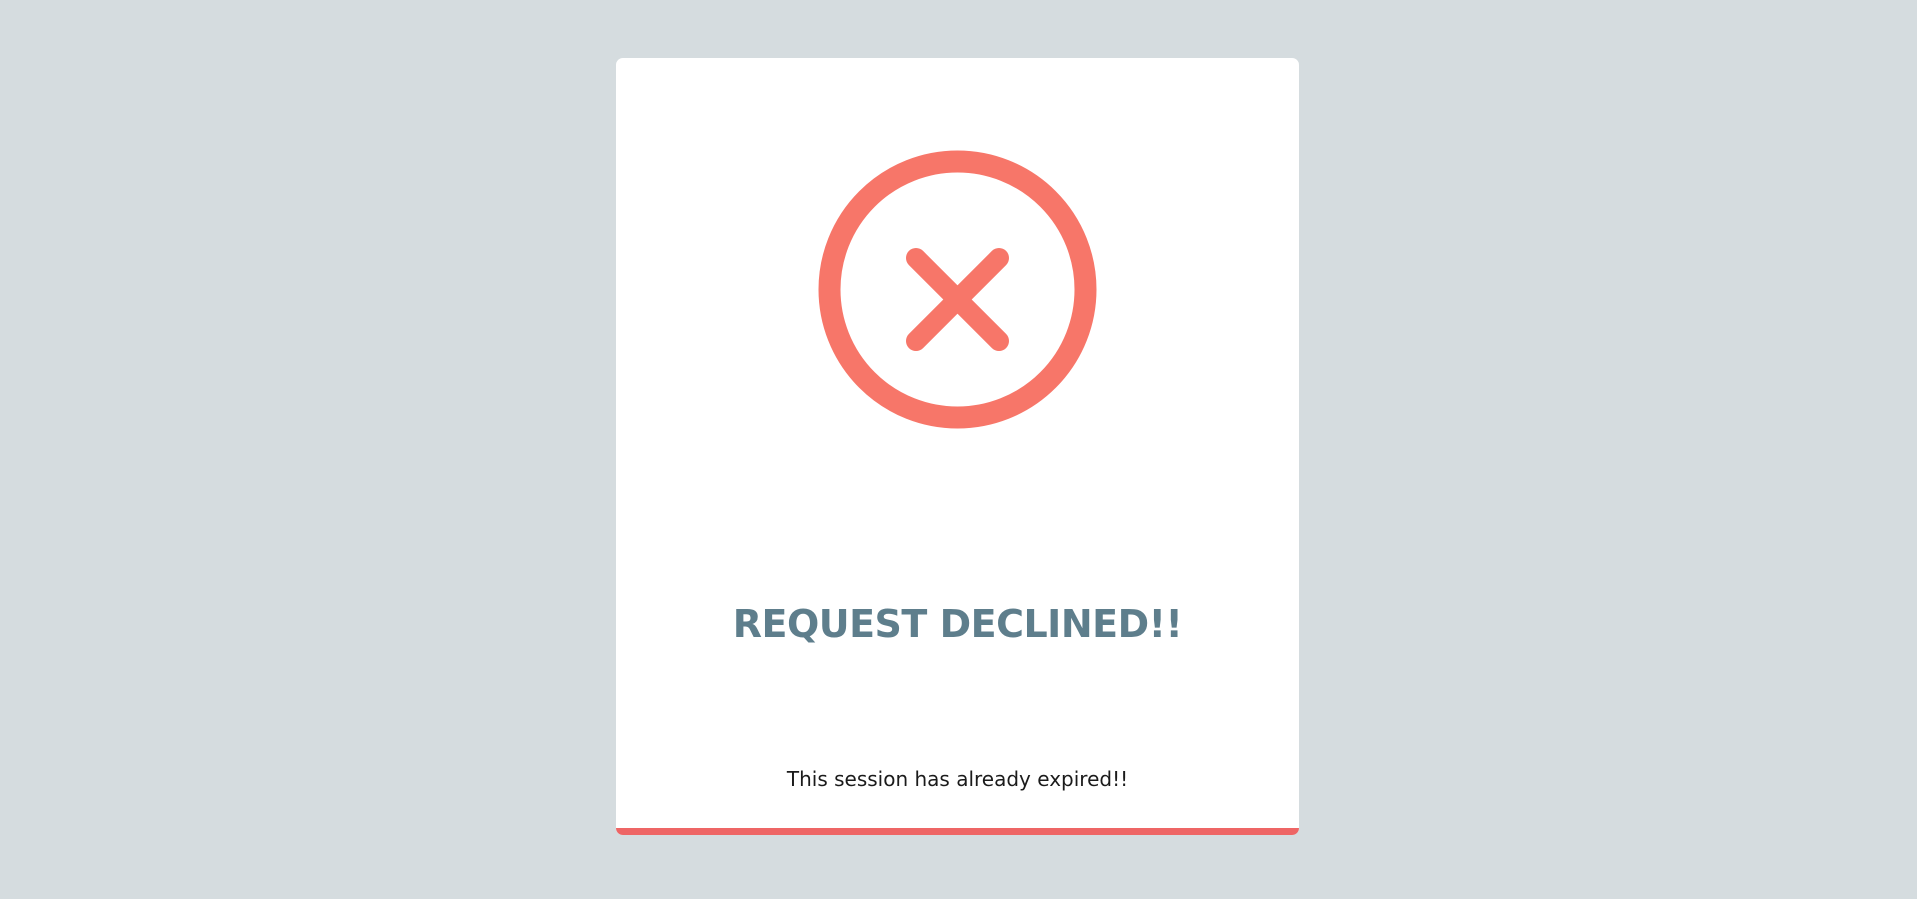  What do you see at coordinates (957, 831) in the screenshot?
I see `card-accent-bar` at bounding box center [957, 831].